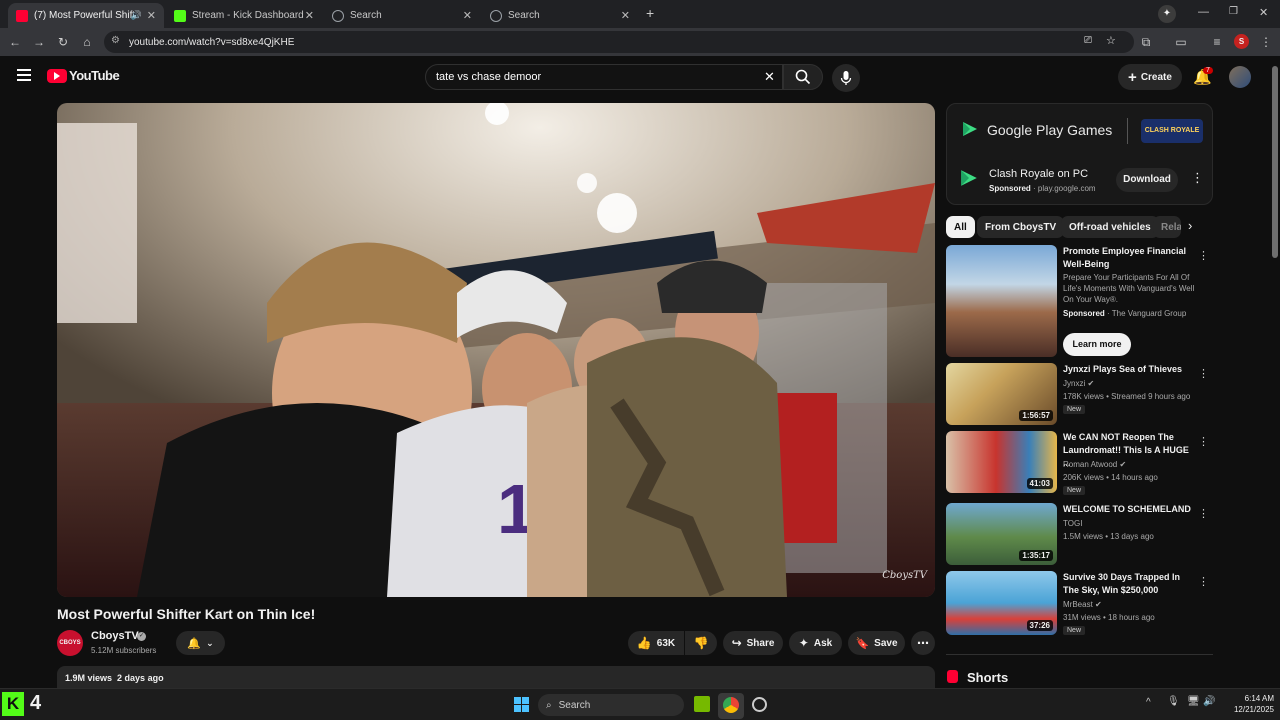  I want to click on window-close-icon: ✕, so click(1263, 12).